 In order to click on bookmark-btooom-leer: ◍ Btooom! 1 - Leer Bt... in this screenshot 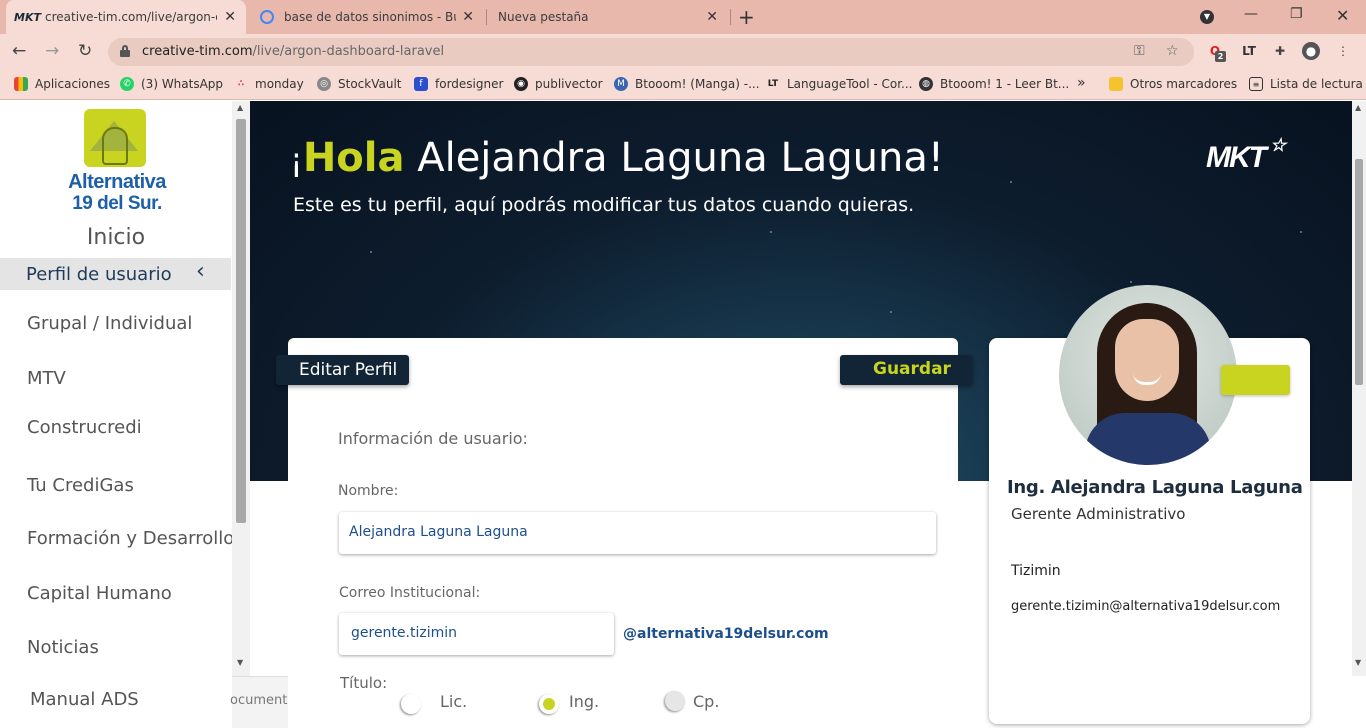, I will do `click(994, 84)`.